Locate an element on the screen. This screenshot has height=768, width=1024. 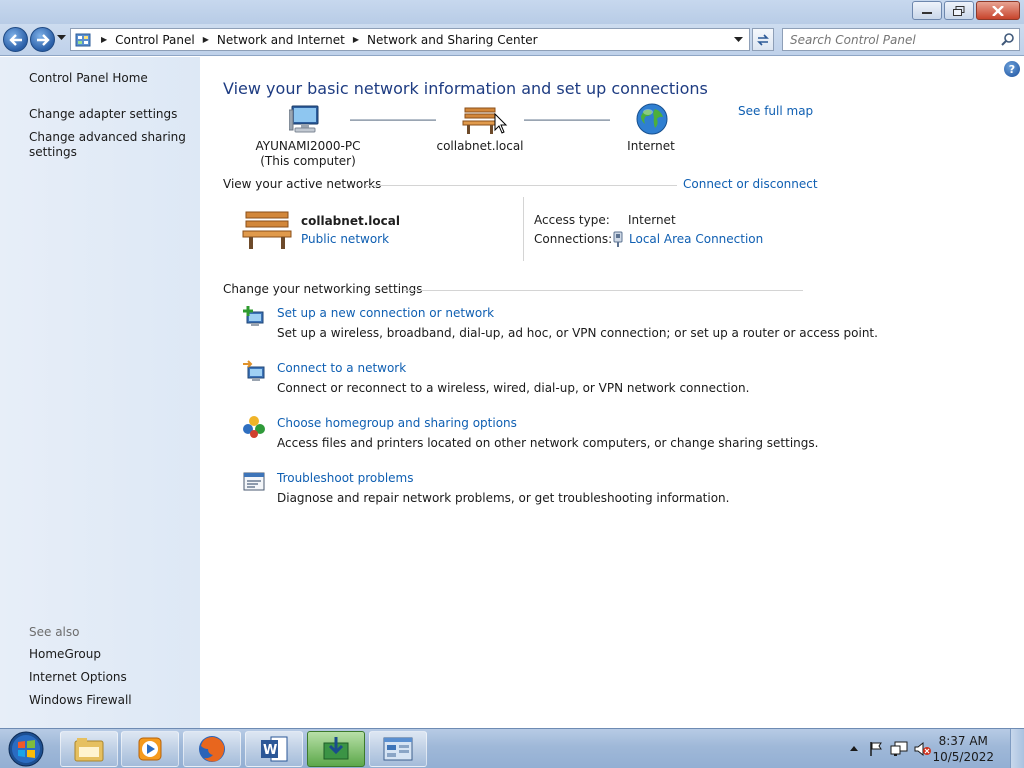
start-button is located at coordinates (26, 749).